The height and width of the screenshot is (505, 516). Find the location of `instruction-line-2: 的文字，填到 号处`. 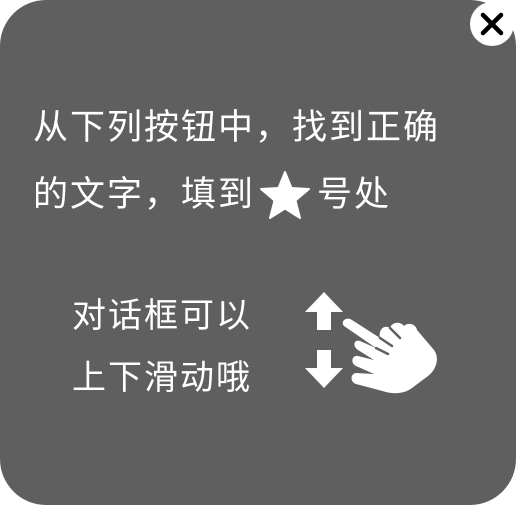

instruction-line-2: 的文字，填到 号处 is located at coordinates (212, 195).